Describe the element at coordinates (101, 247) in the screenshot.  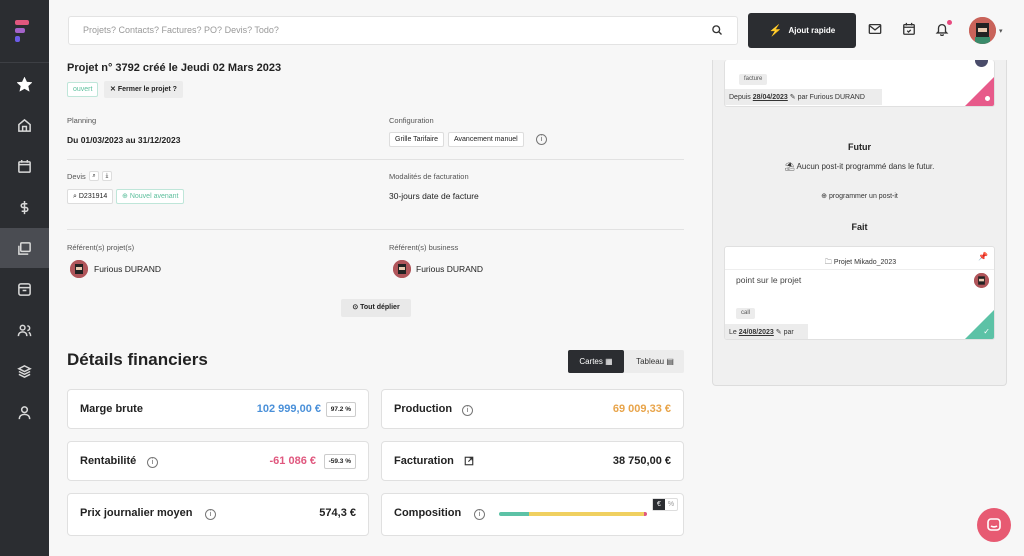
I see `project-refs-label: Référent(s) projet(s)` at that location.